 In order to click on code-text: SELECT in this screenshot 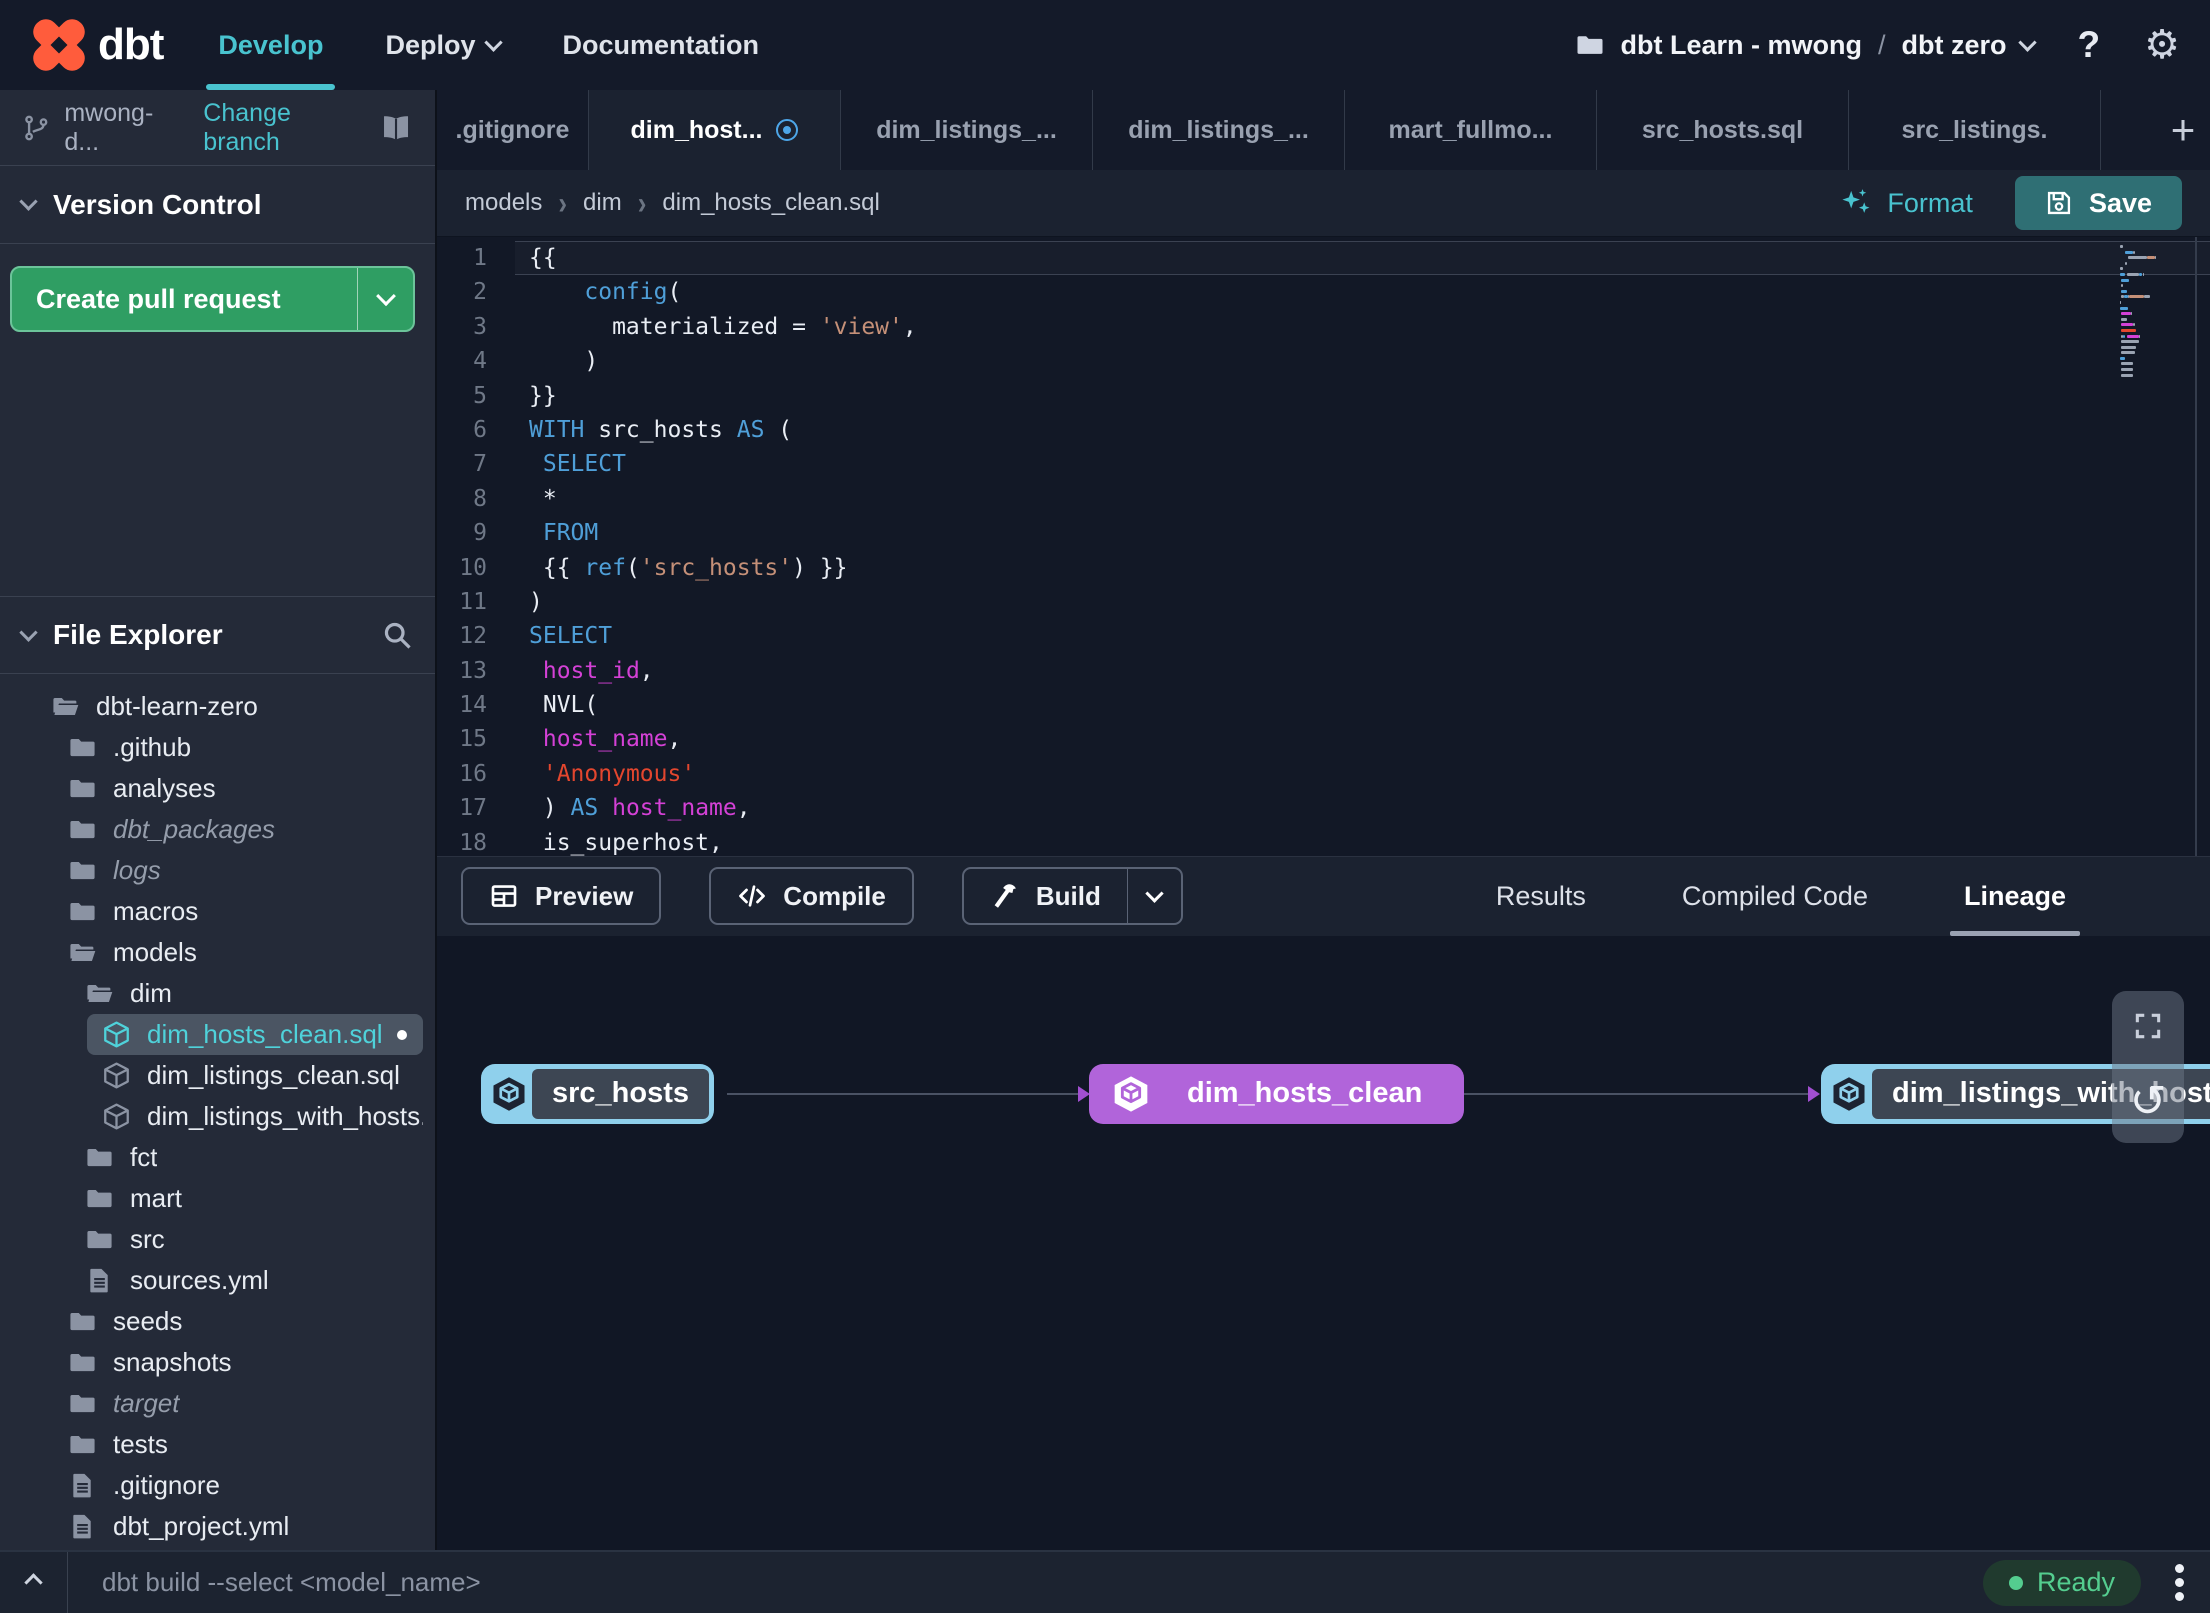, I will do `click(571, 636)`.